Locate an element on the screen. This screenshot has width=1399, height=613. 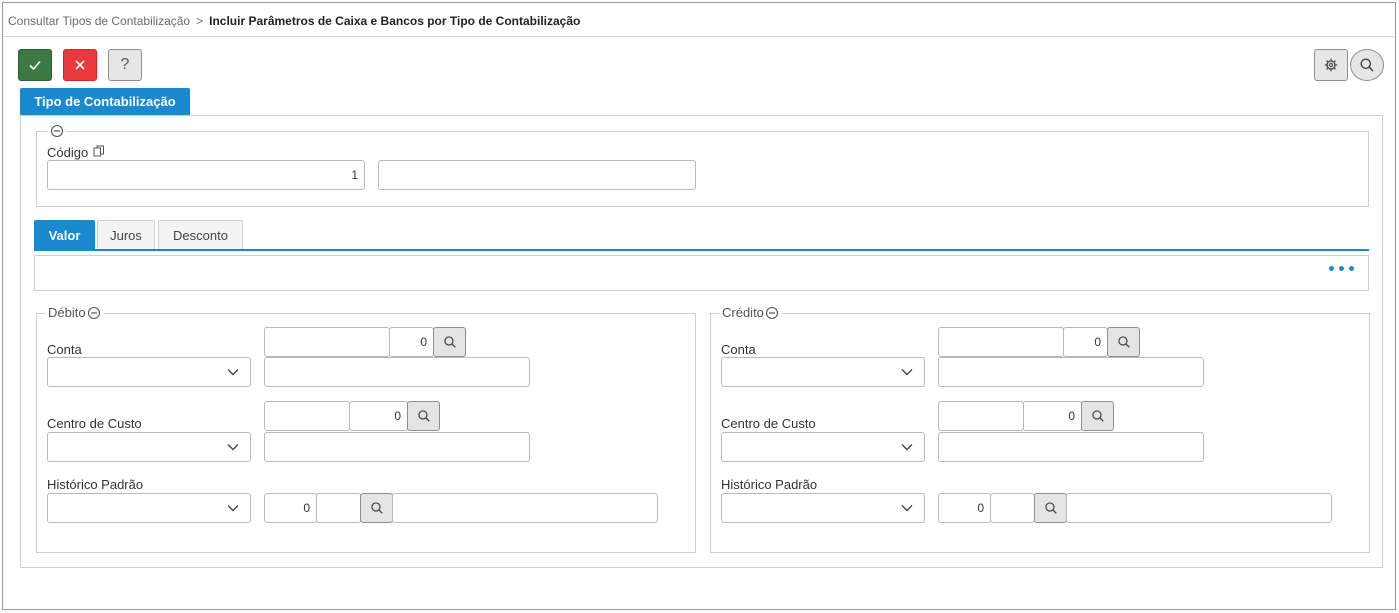
debito-centro-search-button is located at coordinates (423, 416).